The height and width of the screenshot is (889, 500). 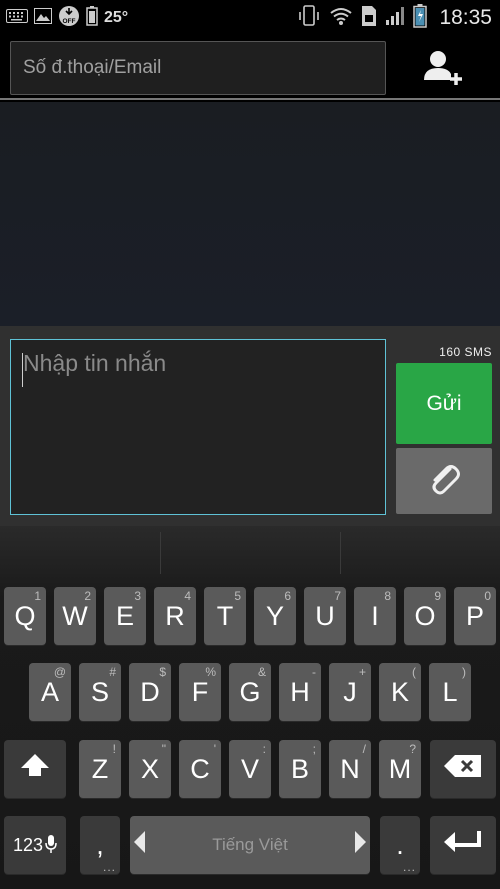 I want to click on key-label: C, so click(x=200, y=768).